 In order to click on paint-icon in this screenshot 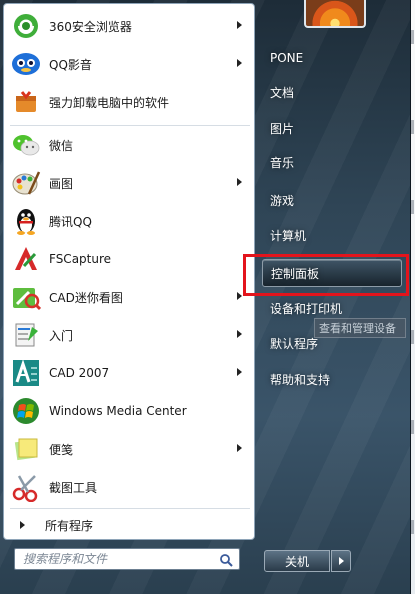, I will do `click(26, 183)`.